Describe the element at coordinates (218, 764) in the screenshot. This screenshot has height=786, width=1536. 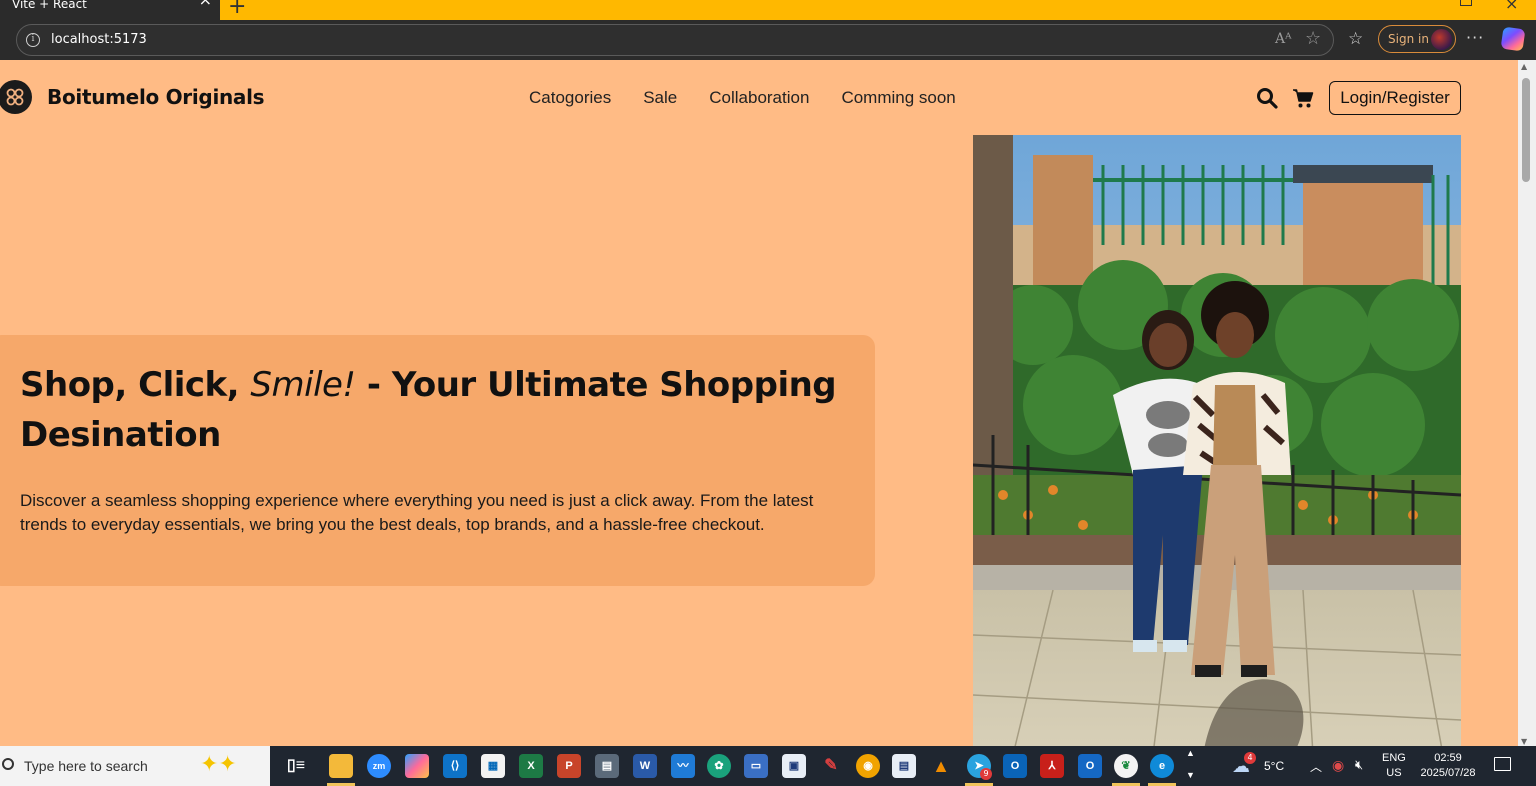
I see `sparkle-icon: ✦✦` at that location.